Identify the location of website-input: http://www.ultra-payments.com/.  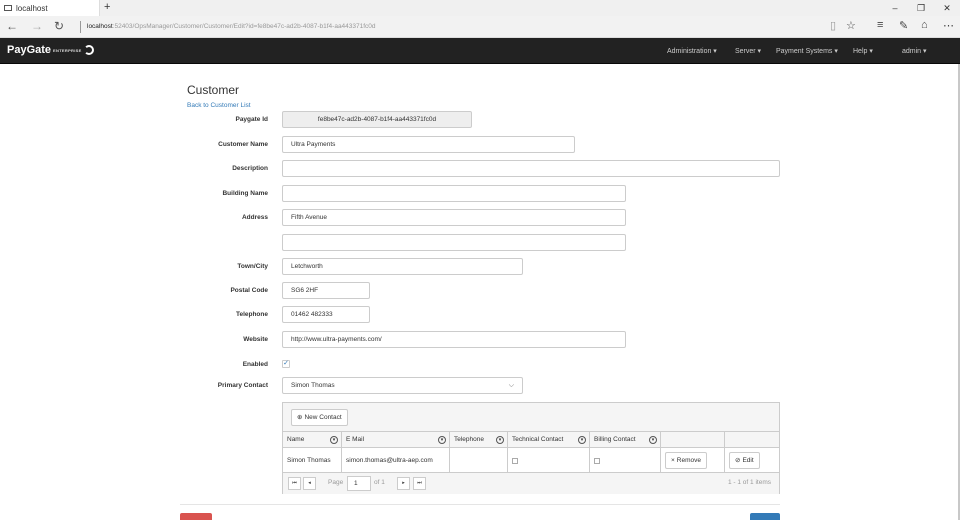
(454, 339).